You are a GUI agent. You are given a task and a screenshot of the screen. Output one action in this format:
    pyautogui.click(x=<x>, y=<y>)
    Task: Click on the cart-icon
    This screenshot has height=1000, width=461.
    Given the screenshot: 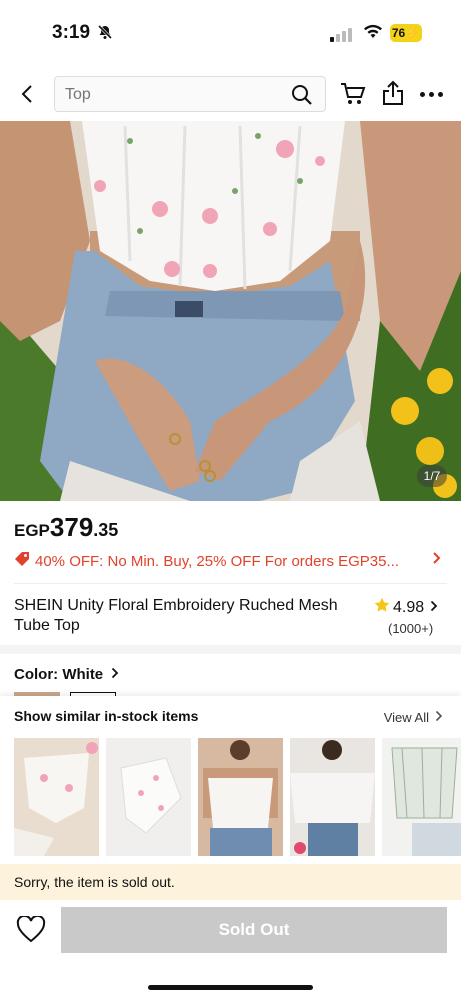 What is the action you would take?
    pyautogui.click(x=353, y=96)
    